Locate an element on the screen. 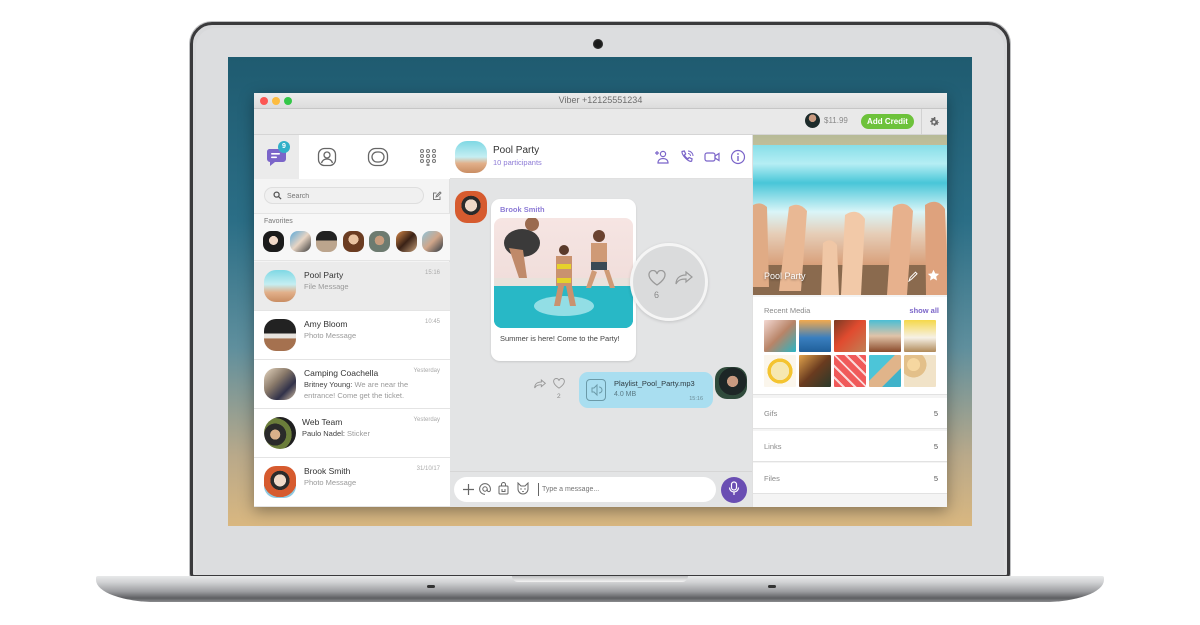  video-icon is located at coordinates (712, 157).